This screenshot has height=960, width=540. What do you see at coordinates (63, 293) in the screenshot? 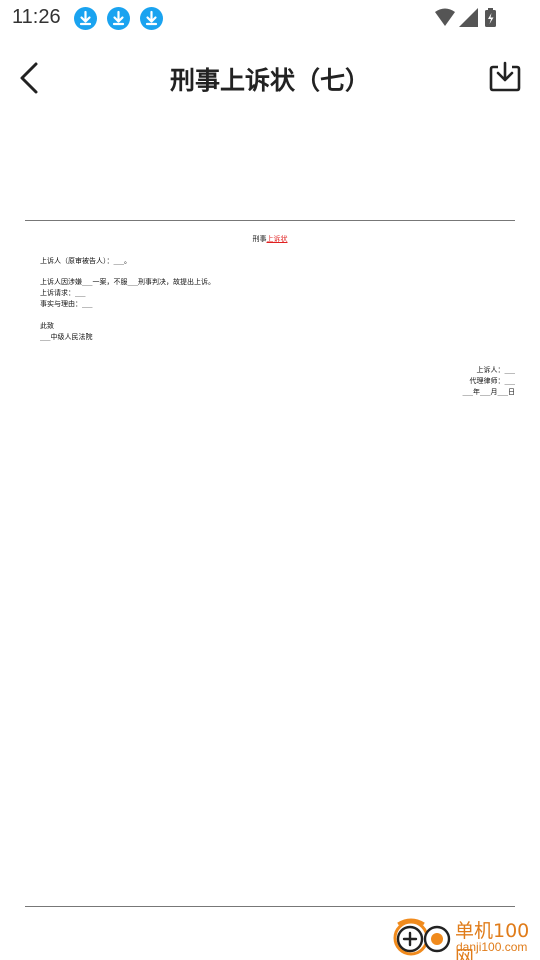
I see `appeal-request-line: 上诉请求：___` at bounding box center [63, 293].